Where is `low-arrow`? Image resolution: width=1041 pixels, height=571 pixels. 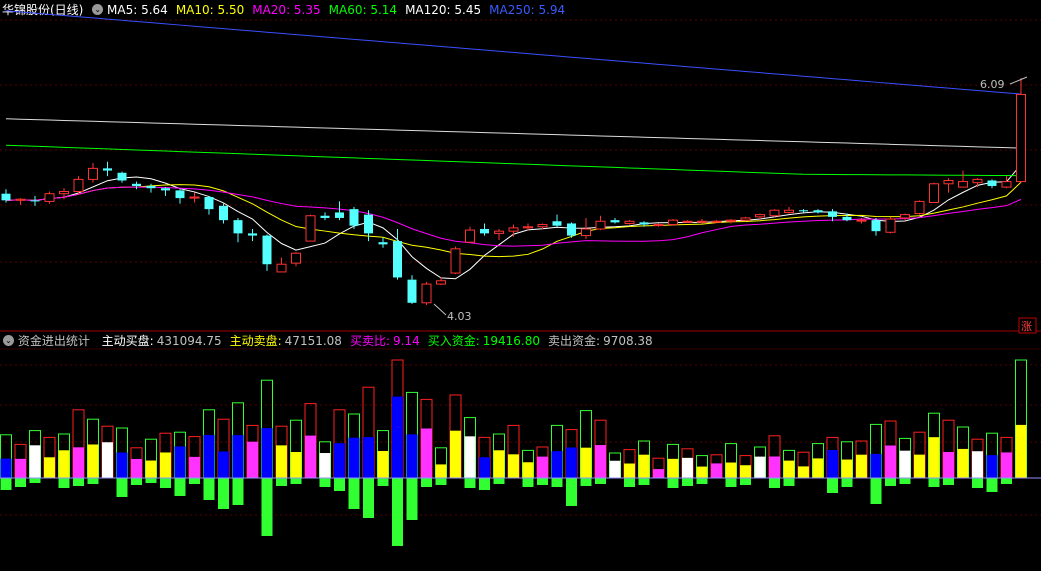
low-arrow is located at coordinates (440, 309).